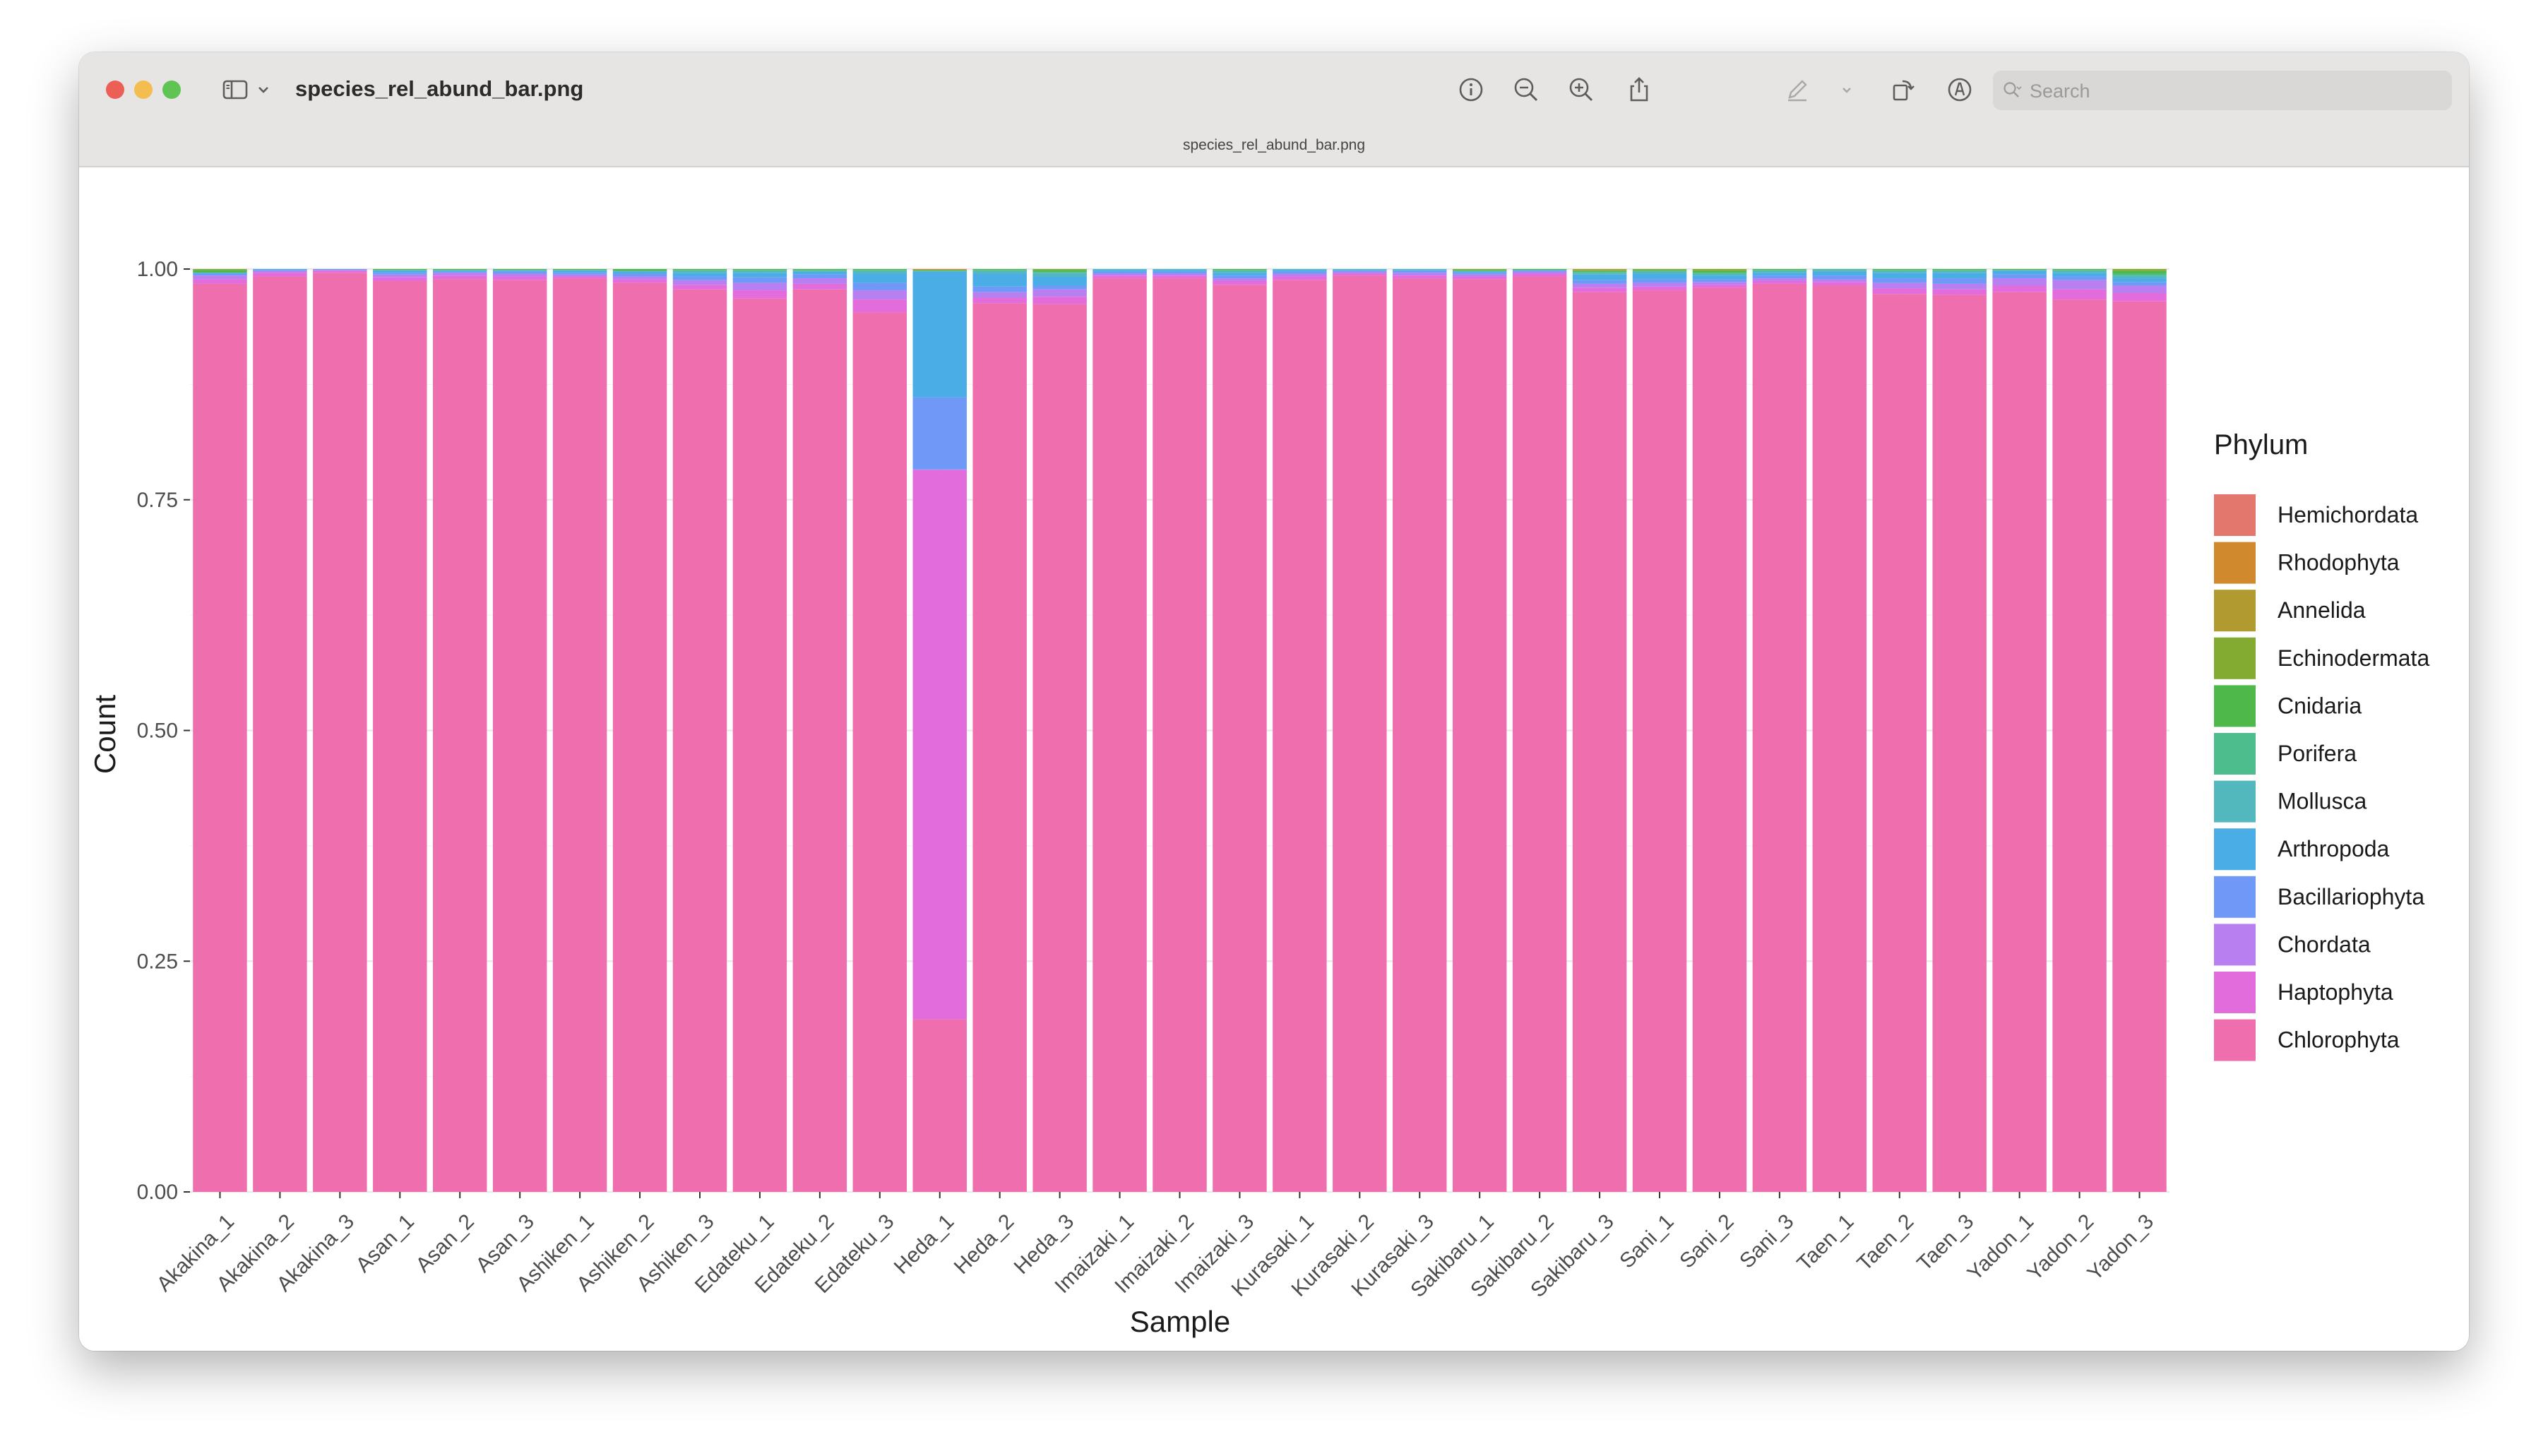 Image resolution: width=2548 pixels, height=1456 pixels. Describe the element at coordinates (1903, 89) in the screenshot. I see `rotate-icon` at that location.